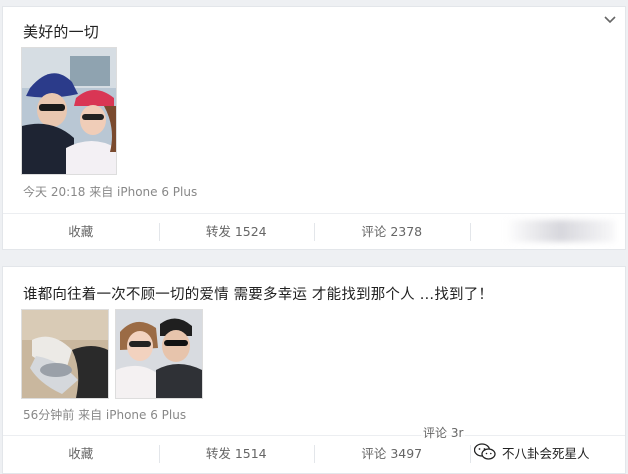 The height and width of the screenshot is (474, 628). I want to click on post-text: 美好的一切, so click(61, 32).